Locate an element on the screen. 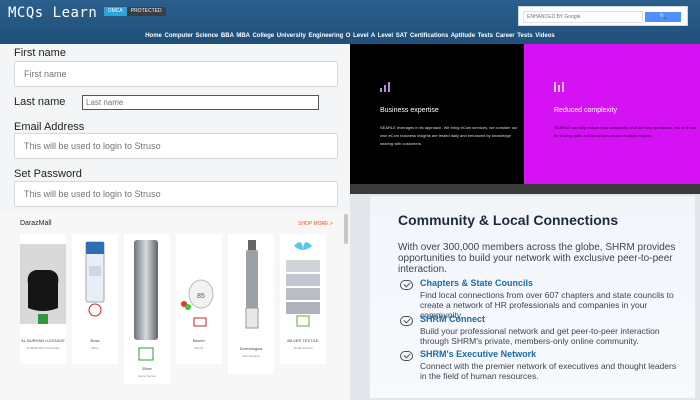 The width and height of the screenshot is (700, 400). luggage-image is located at coordinates (43, 284).